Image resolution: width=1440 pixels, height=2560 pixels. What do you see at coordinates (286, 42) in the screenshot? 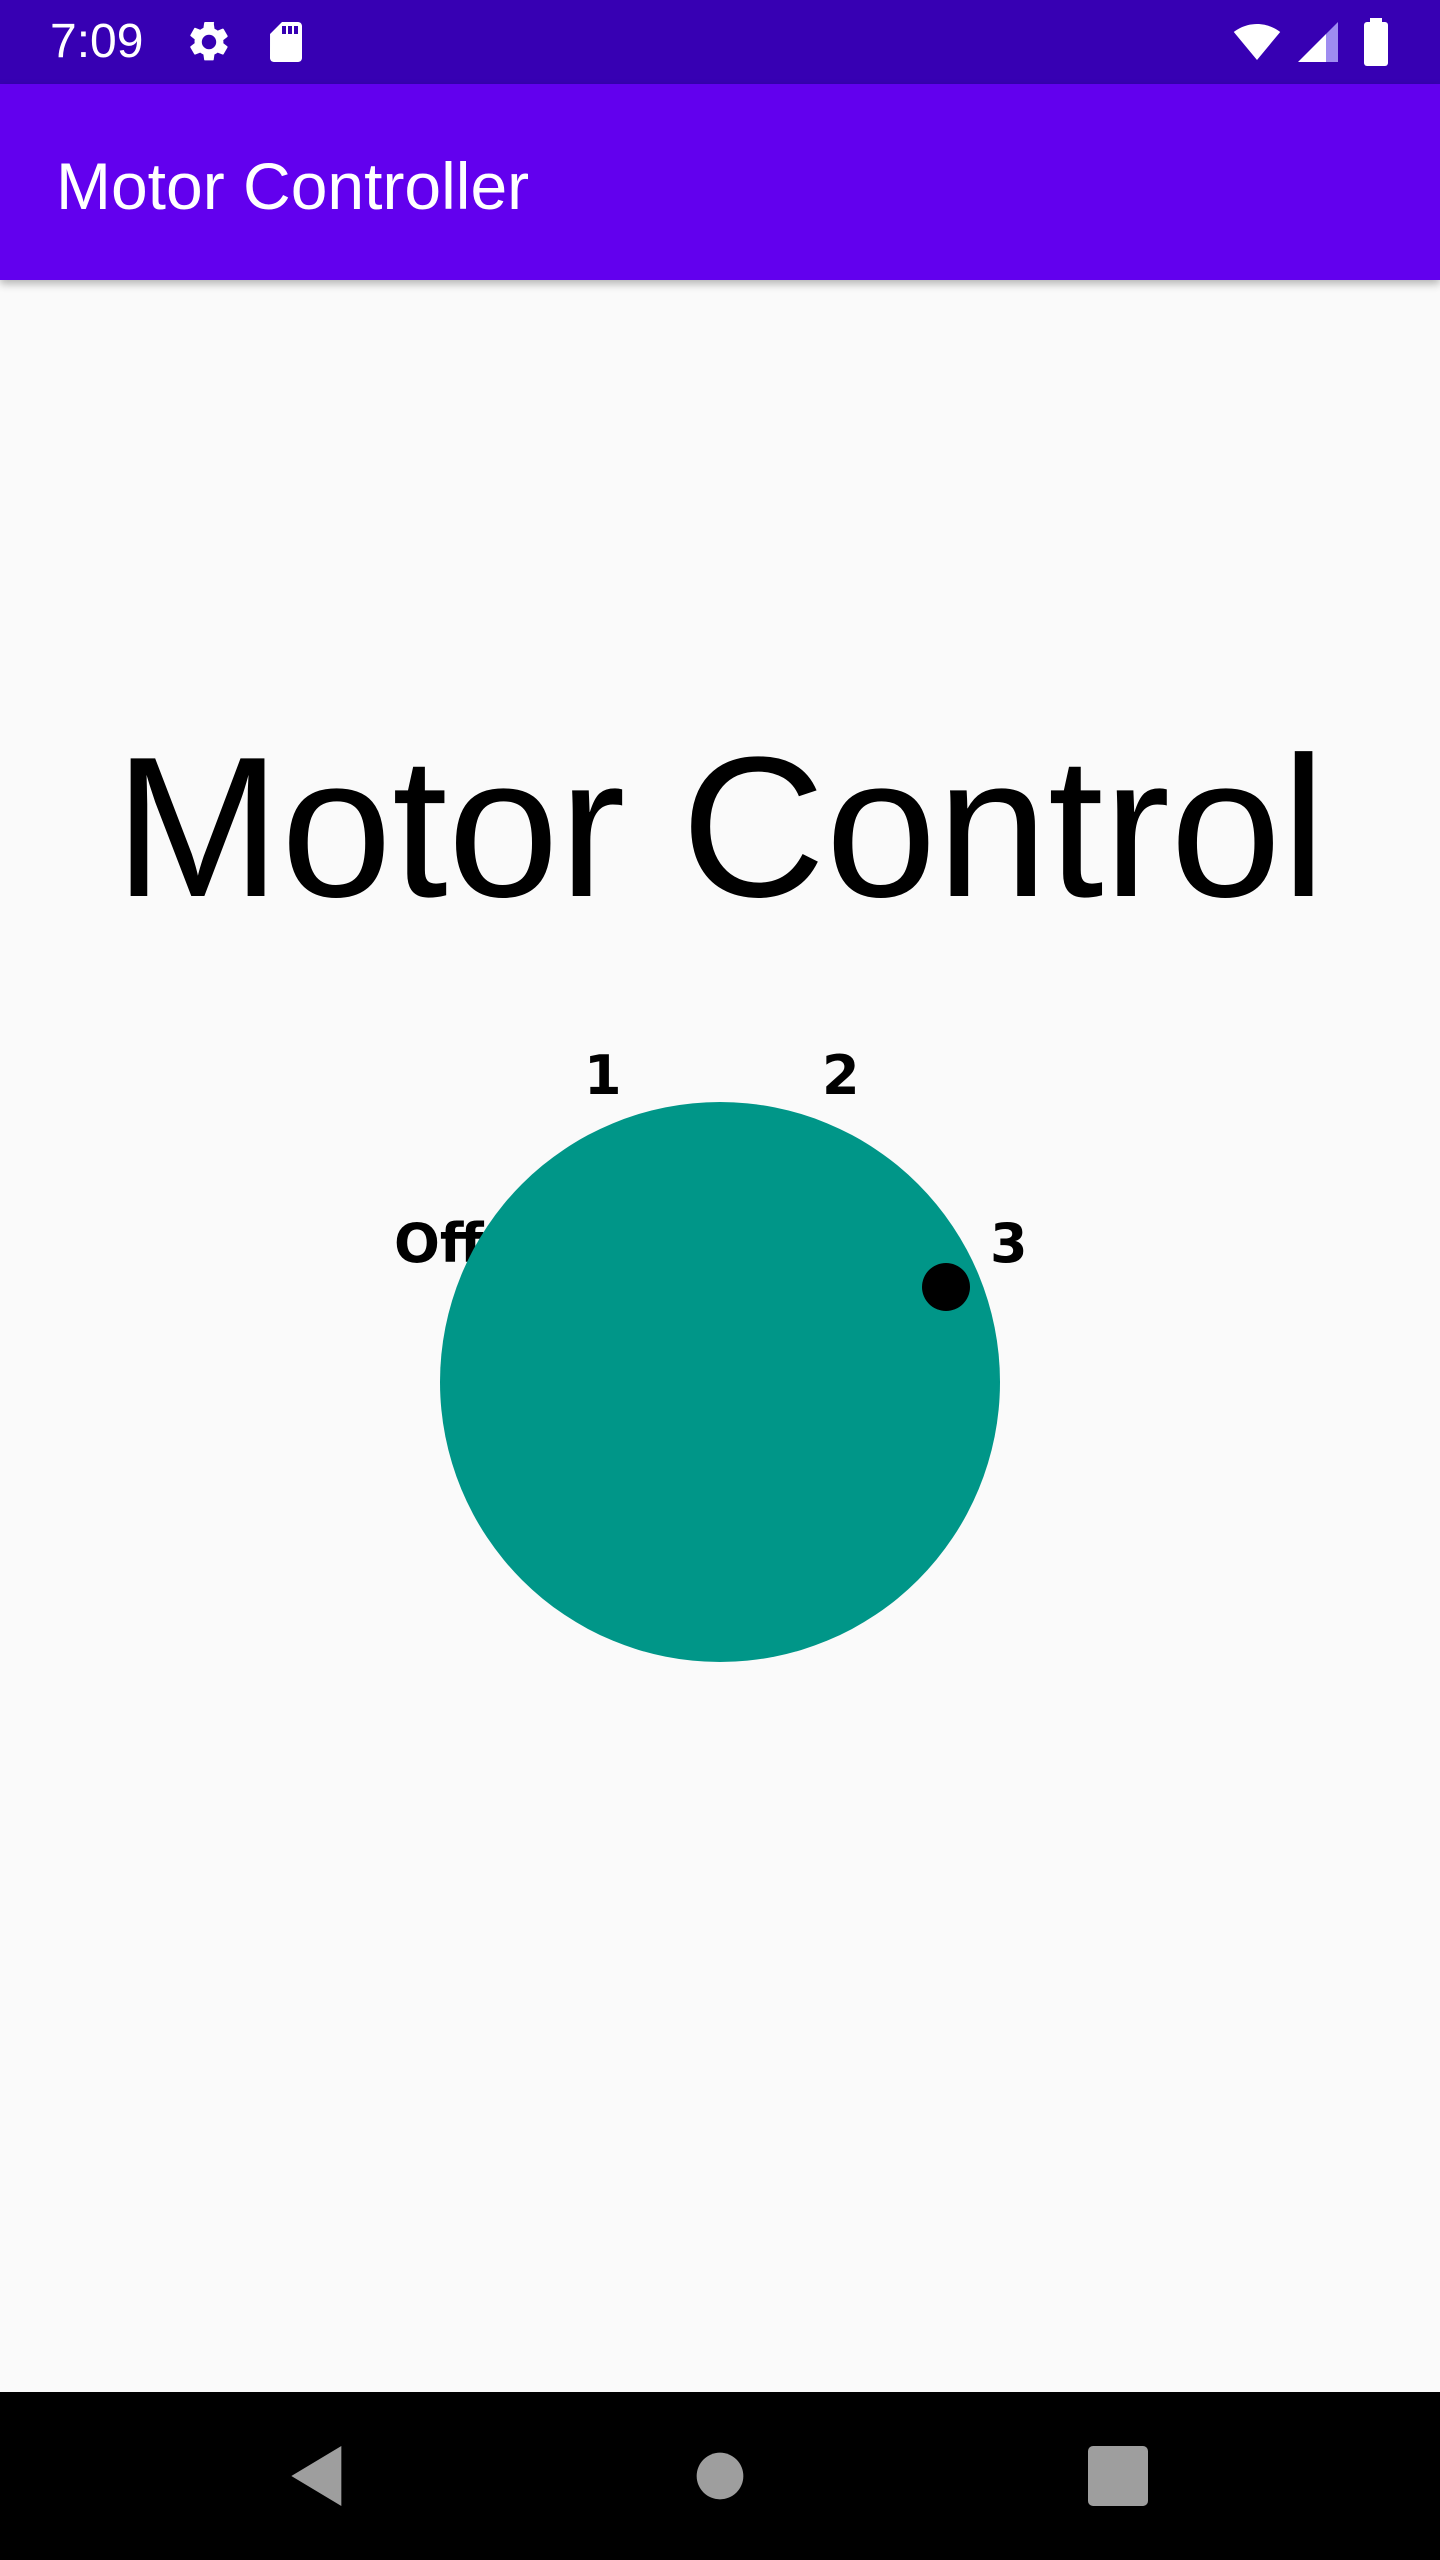
I see `sd-card-icon` at bounding box center [286, 42].